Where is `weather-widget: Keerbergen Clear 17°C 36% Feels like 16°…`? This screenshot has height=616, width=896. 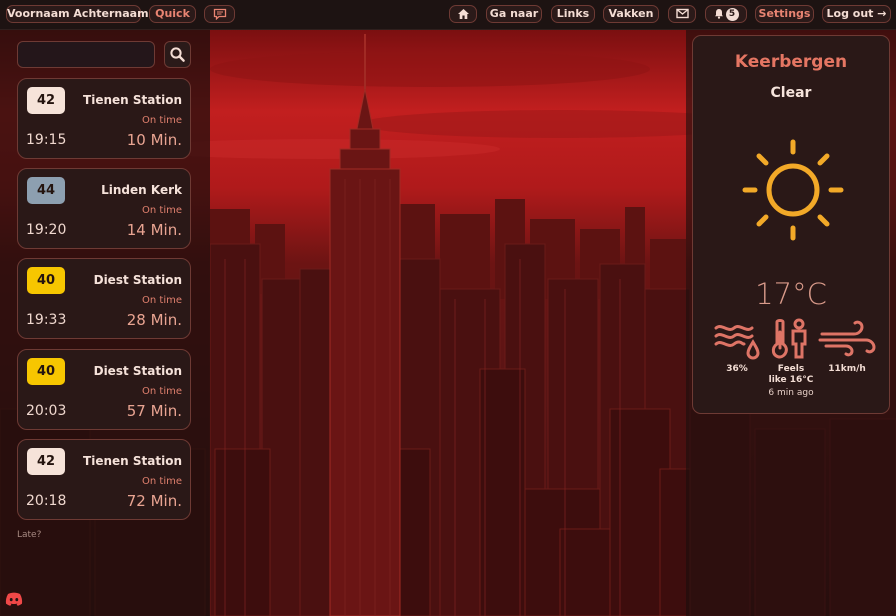
weather-widget: Keerbergen Clear 17°C 36% Feels like 16°… is located at coordinates (791, 224).